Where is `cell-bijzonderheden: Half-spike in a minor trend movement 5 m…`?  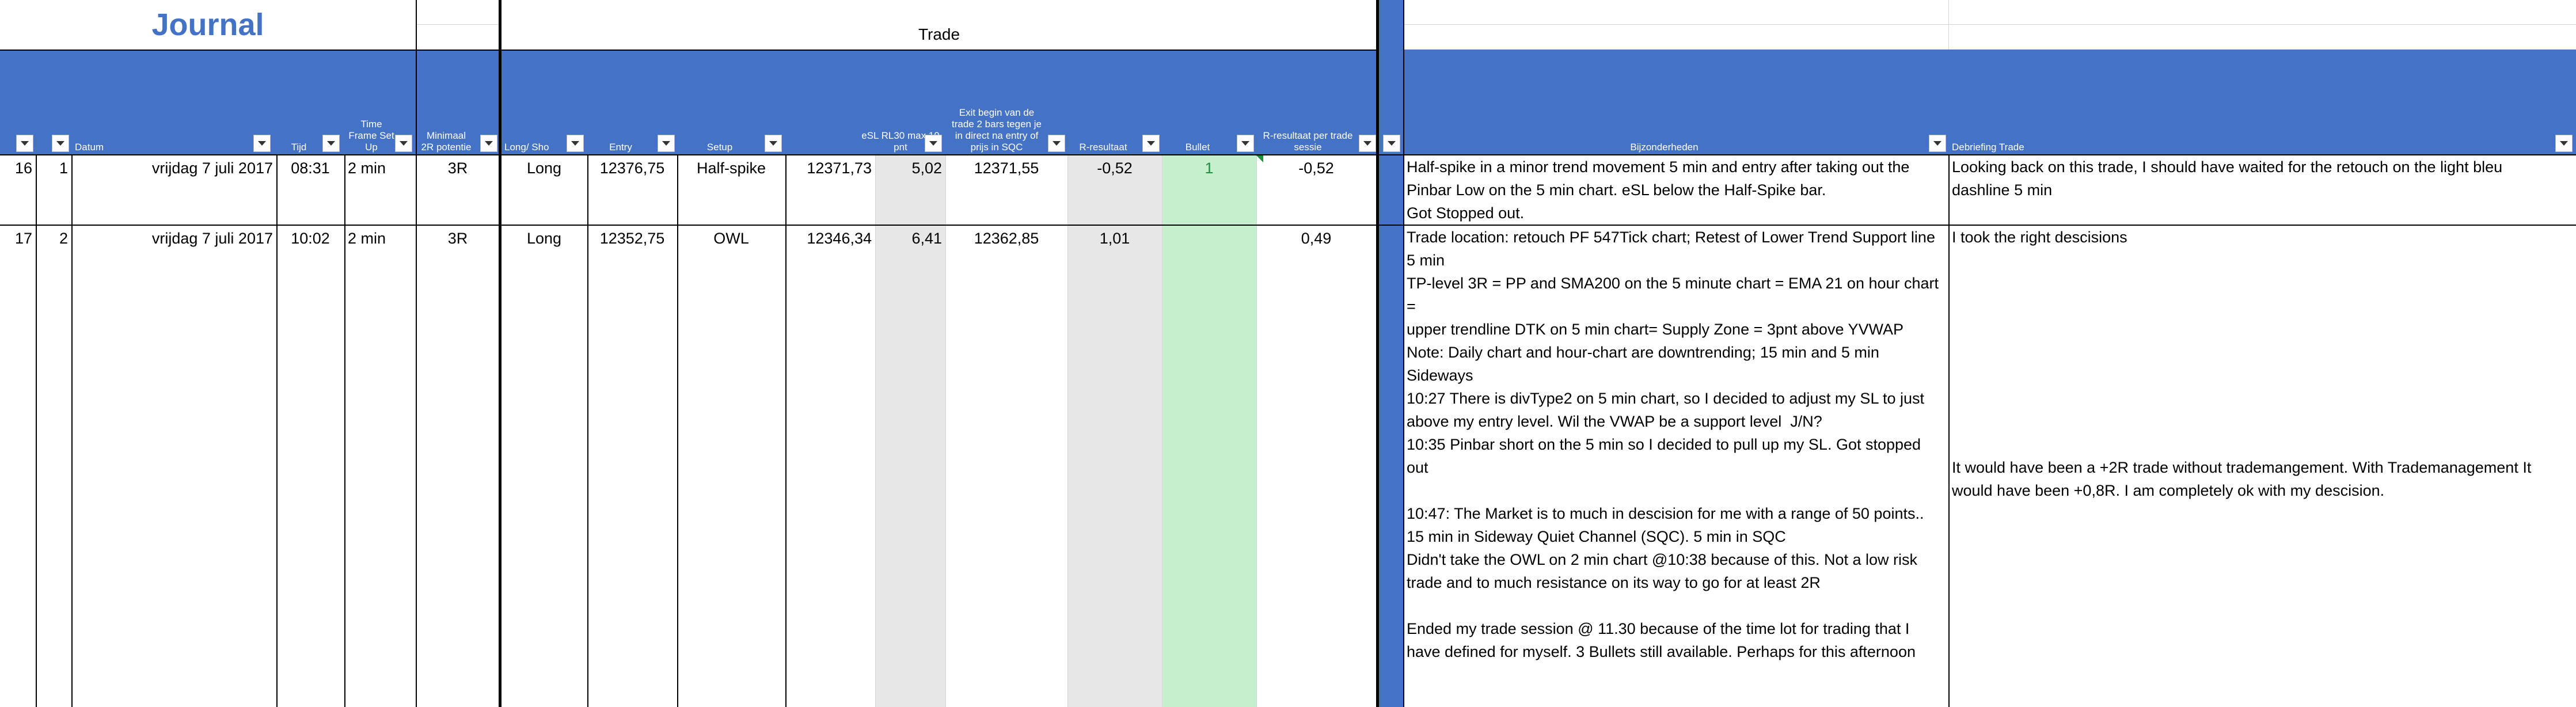 cell-bijzonderheden: Half-spike in a minor trend movement 5 m… is located at coordinates (1676, 190).